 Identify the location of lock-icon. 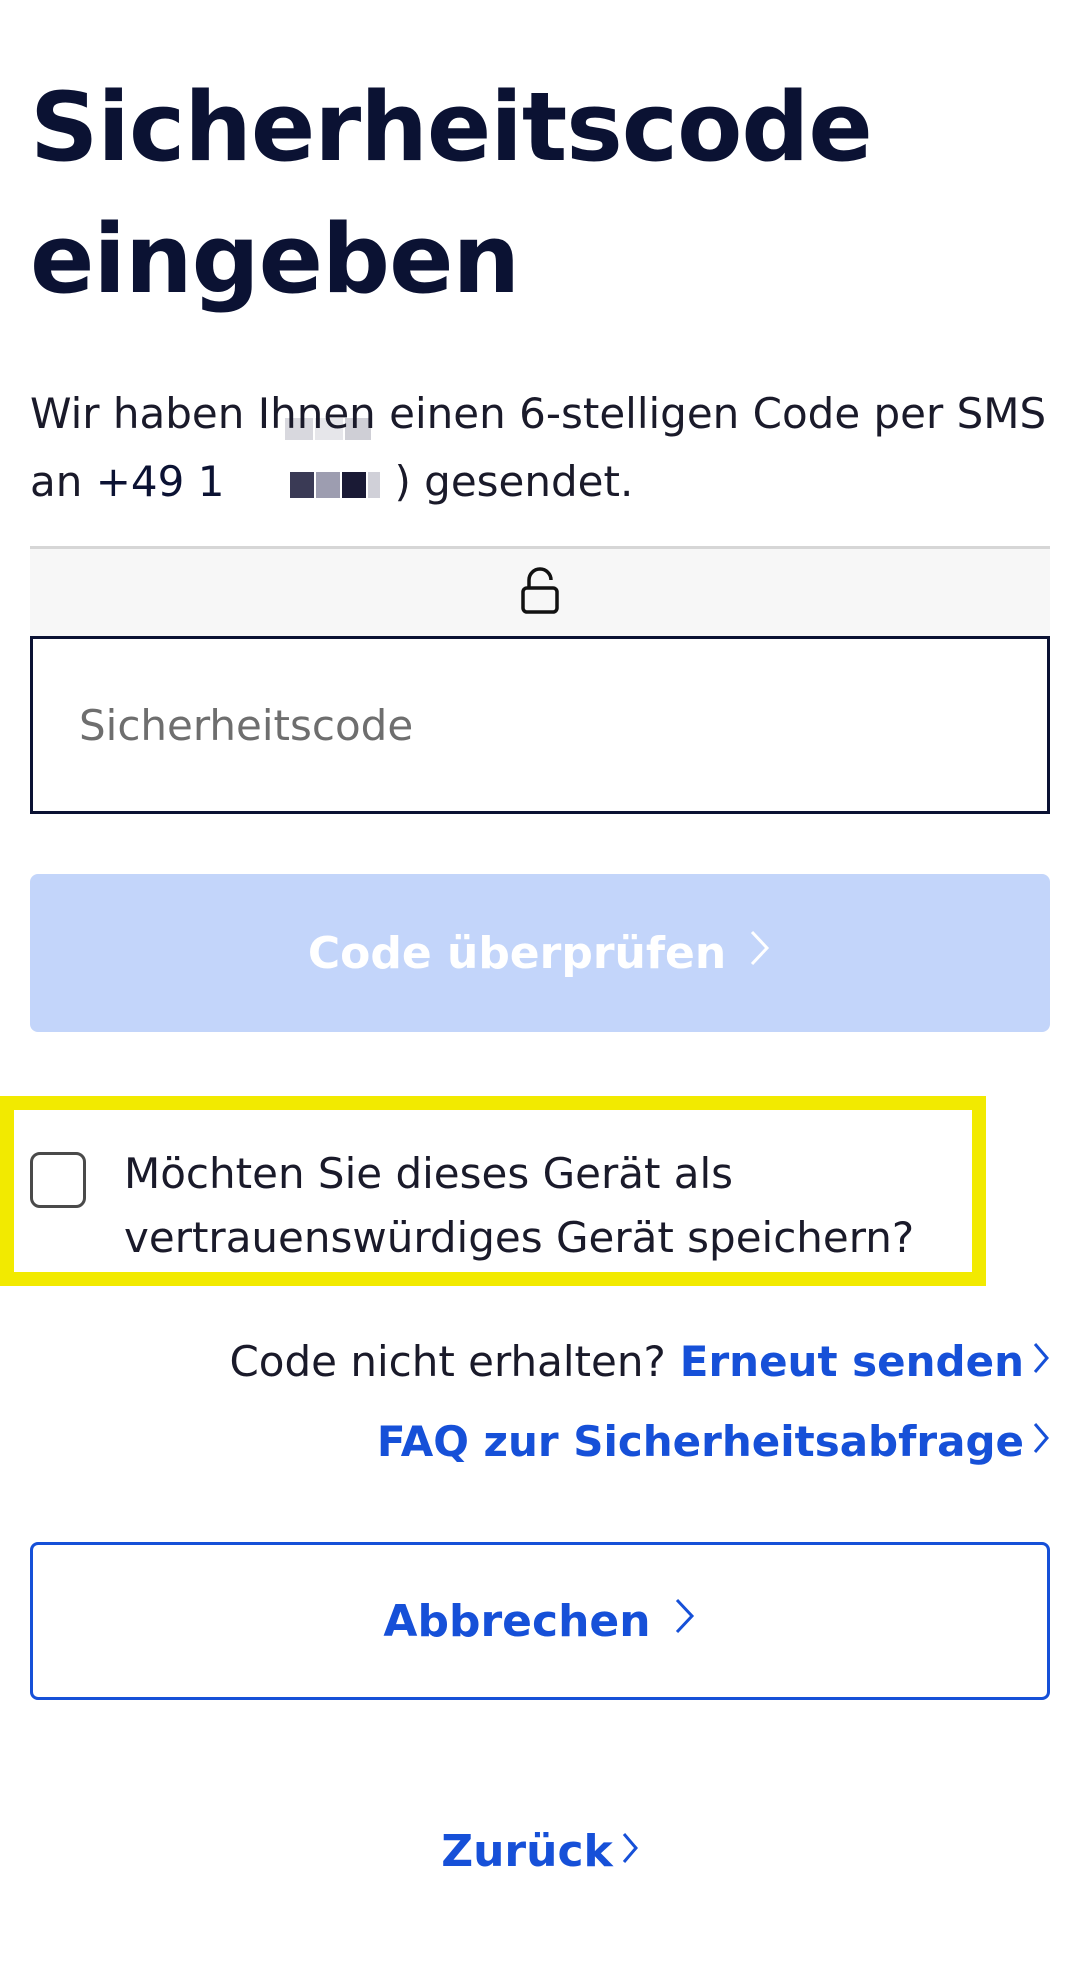
(540, 593).